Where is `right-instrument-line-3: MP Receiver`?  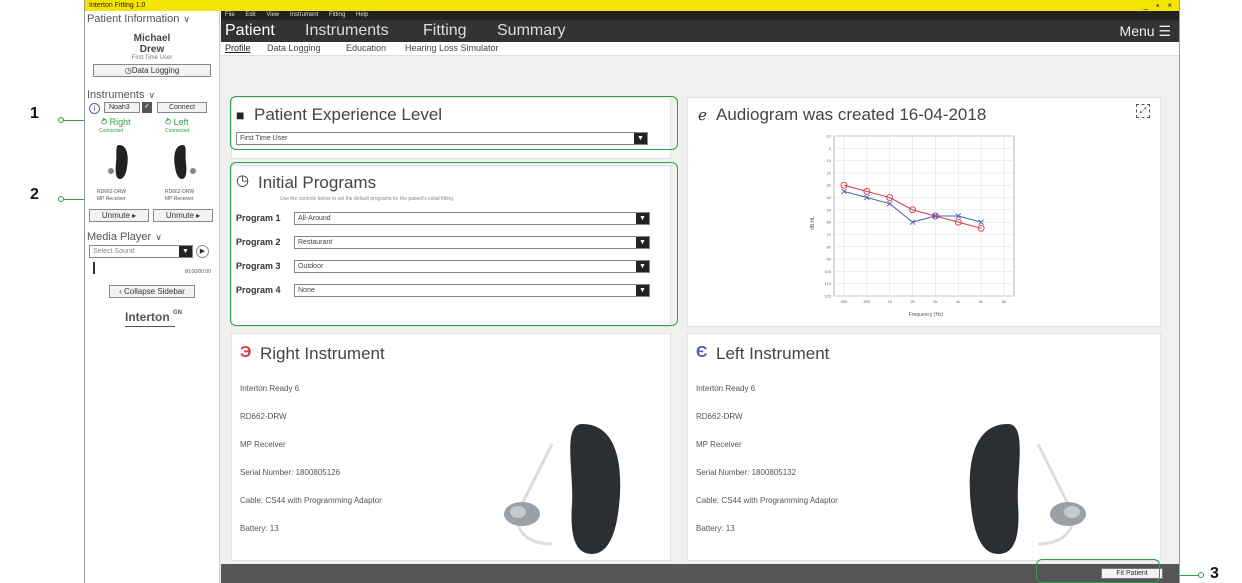 right-instrument-line-3: MP Receiver is located at coordinates (263, 444).